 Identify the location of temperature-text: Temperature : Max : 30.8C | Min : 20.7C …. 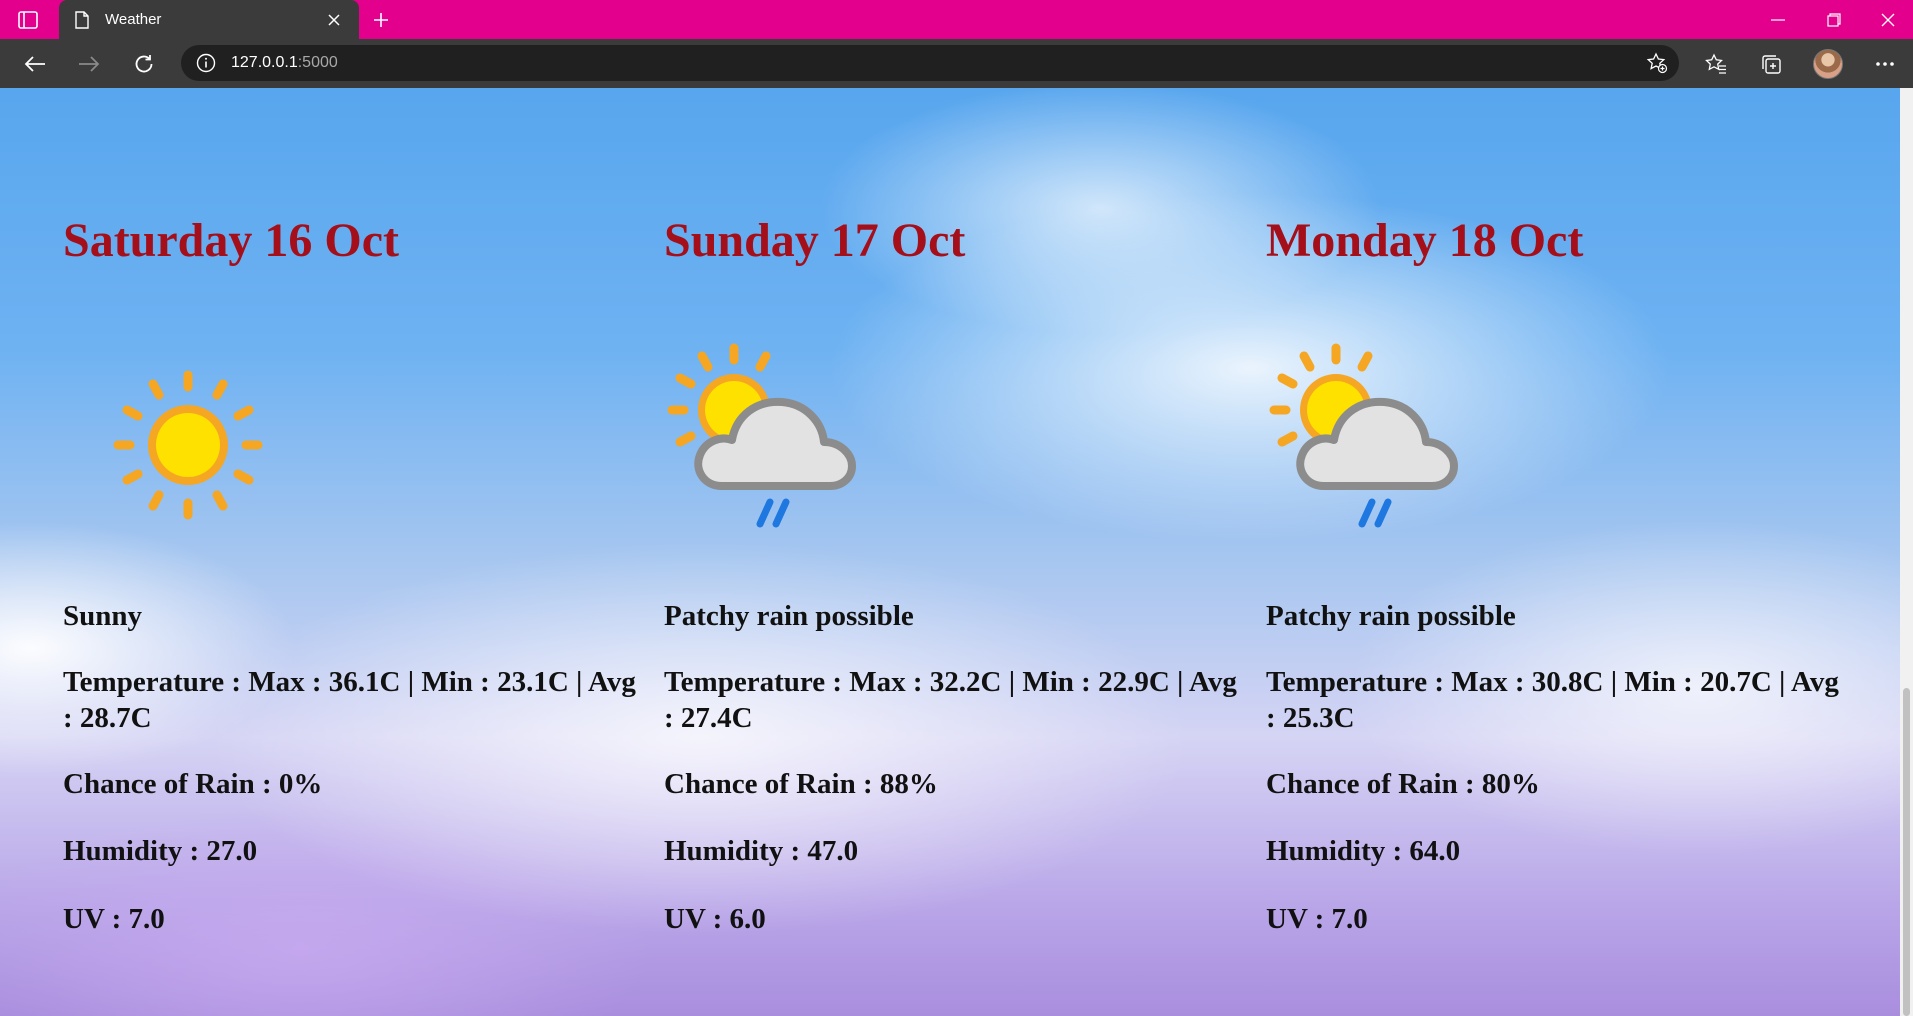
(1552, 700).